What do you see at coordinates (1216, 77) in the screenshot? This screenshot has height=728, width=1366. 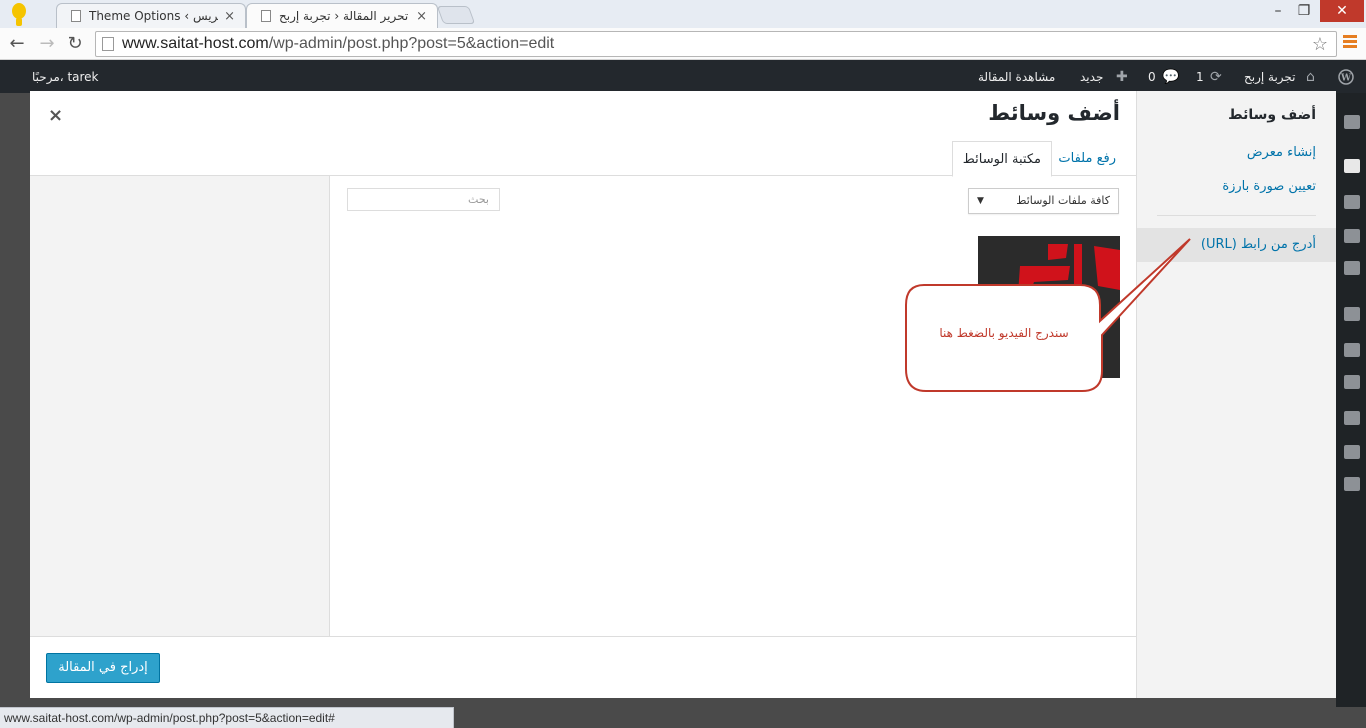 I see `updates-icon: ⟳` at bounding box center [1216, 77].